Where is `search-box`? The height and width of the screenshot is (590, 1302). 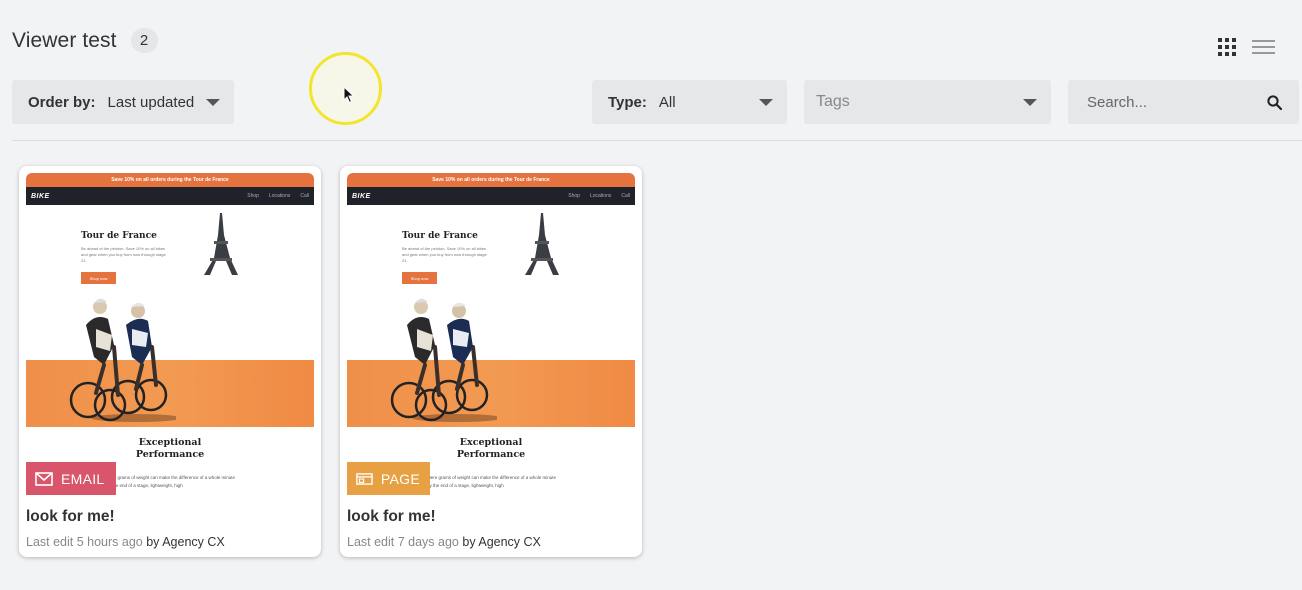
search-box is located at coordinates (1183, 102).